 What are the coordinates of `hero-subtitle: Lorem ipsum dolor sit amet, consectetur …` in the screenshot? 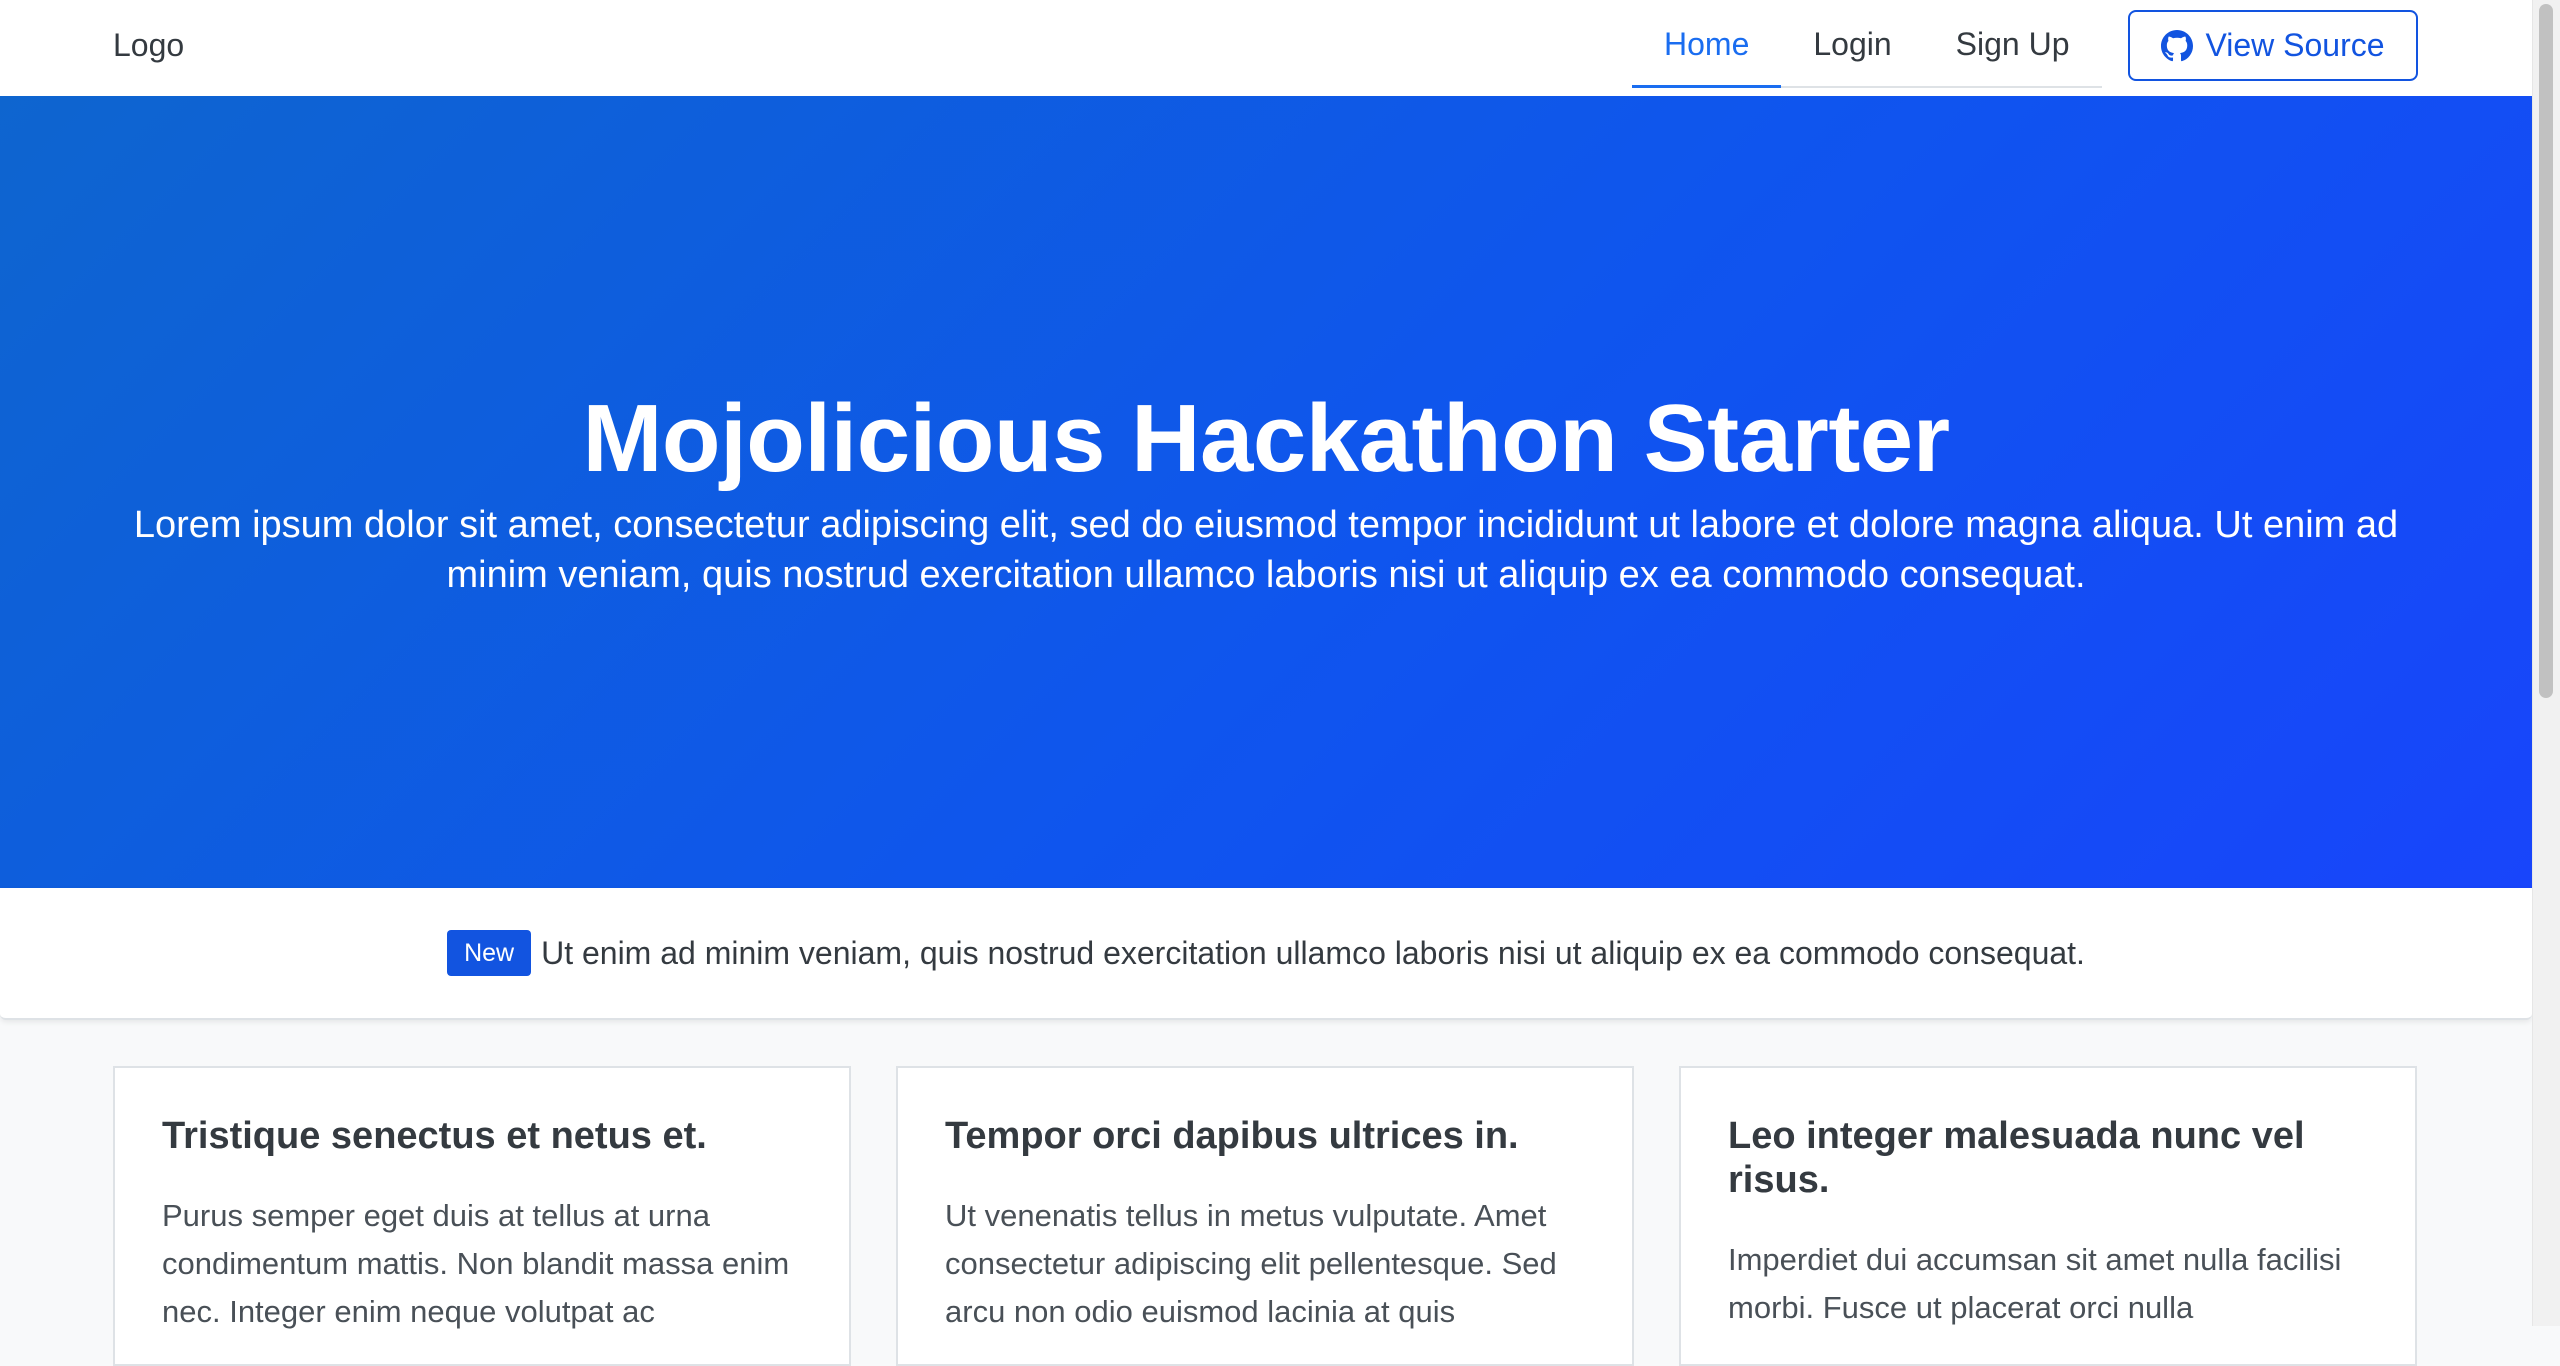 It's located at (1266, 550).